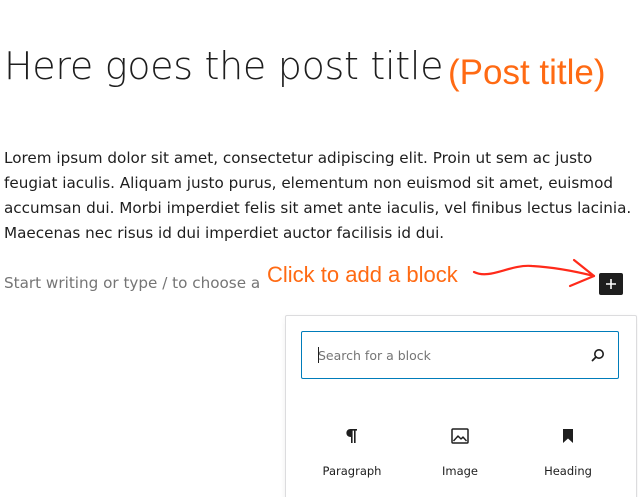  I want to click on block-option-label: Paragraph, so click(352, 471).